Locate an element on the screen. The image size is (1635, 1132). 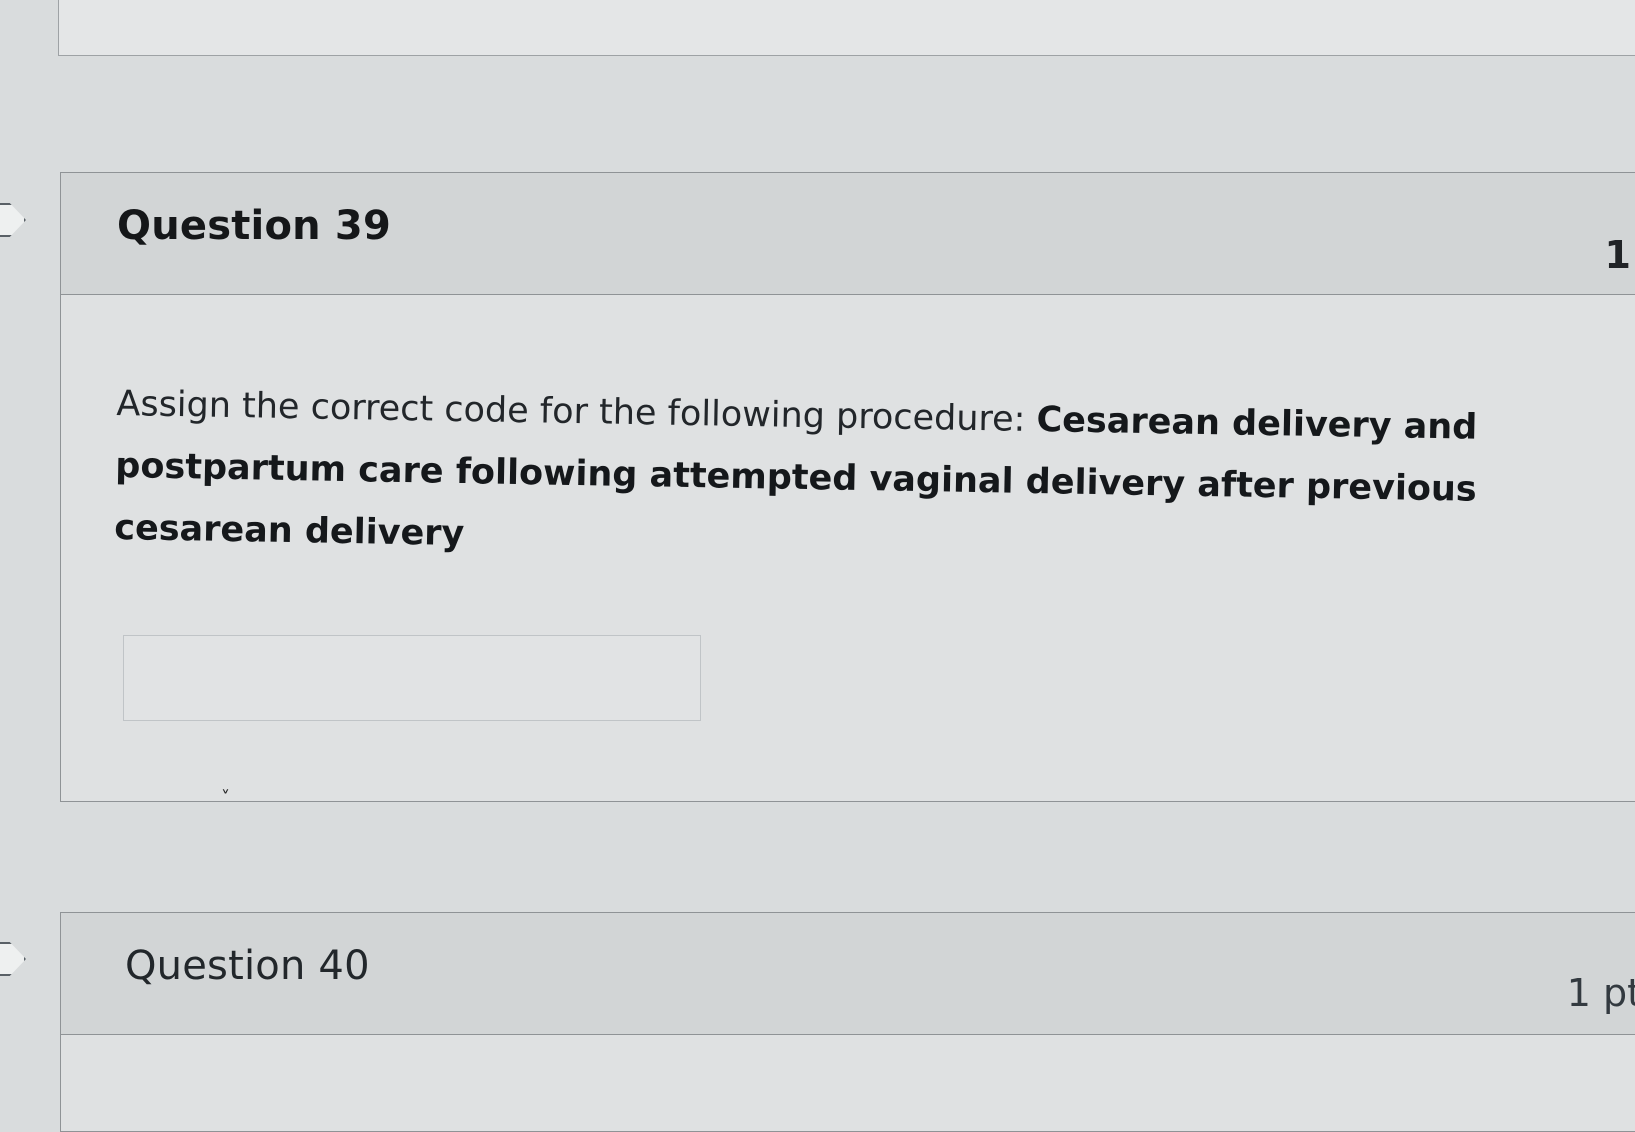
caret-mark: ˬ is located at coordinates (225, 783).